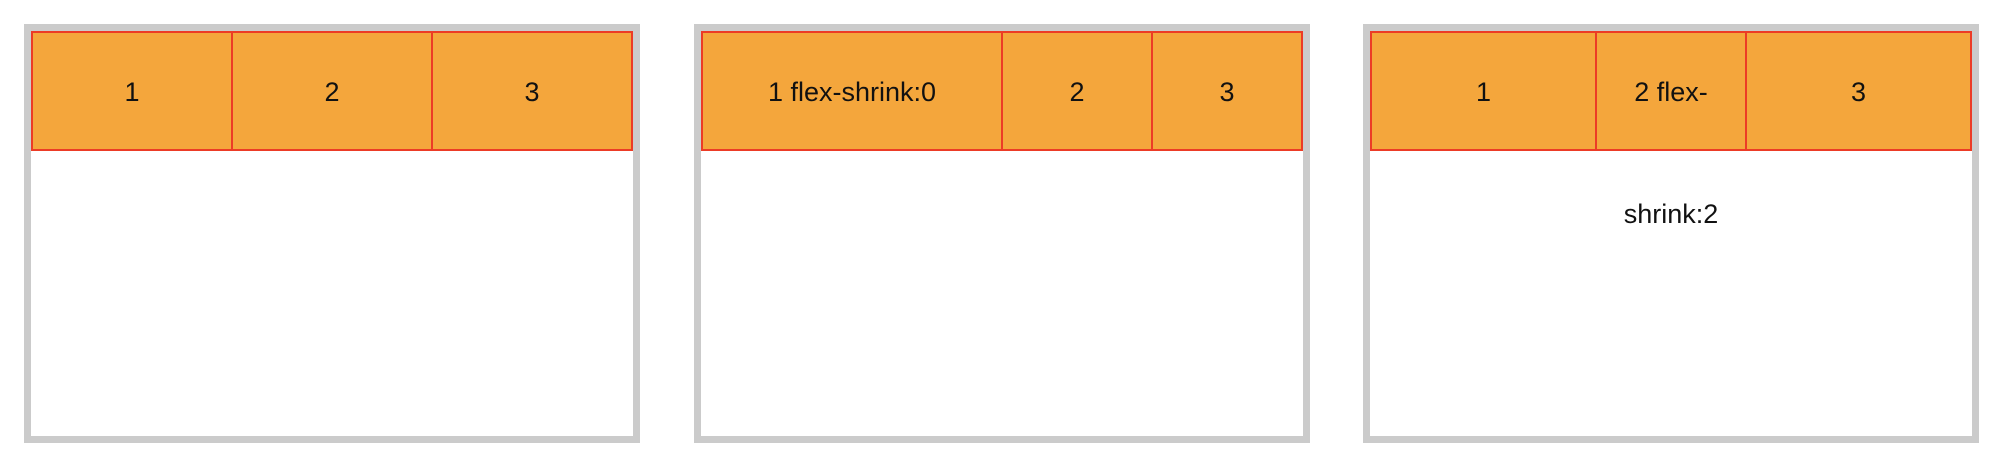  I want to click on flex-item-1: 1 flex-shrink:0, so click(852, 91).